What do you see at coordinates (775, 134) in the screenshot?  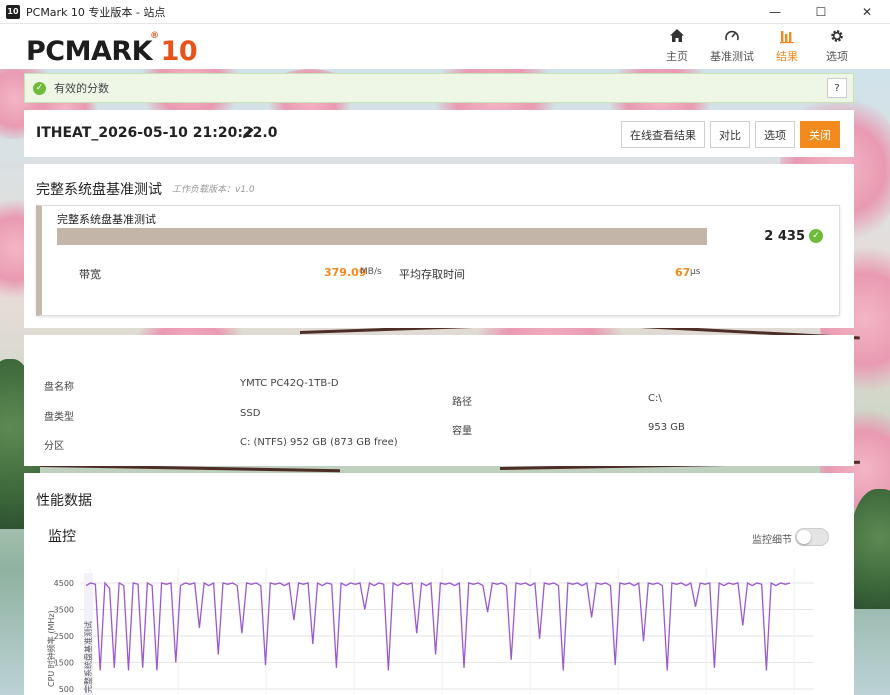 I see `options-button: 选项` at bounding box center [775, 134].